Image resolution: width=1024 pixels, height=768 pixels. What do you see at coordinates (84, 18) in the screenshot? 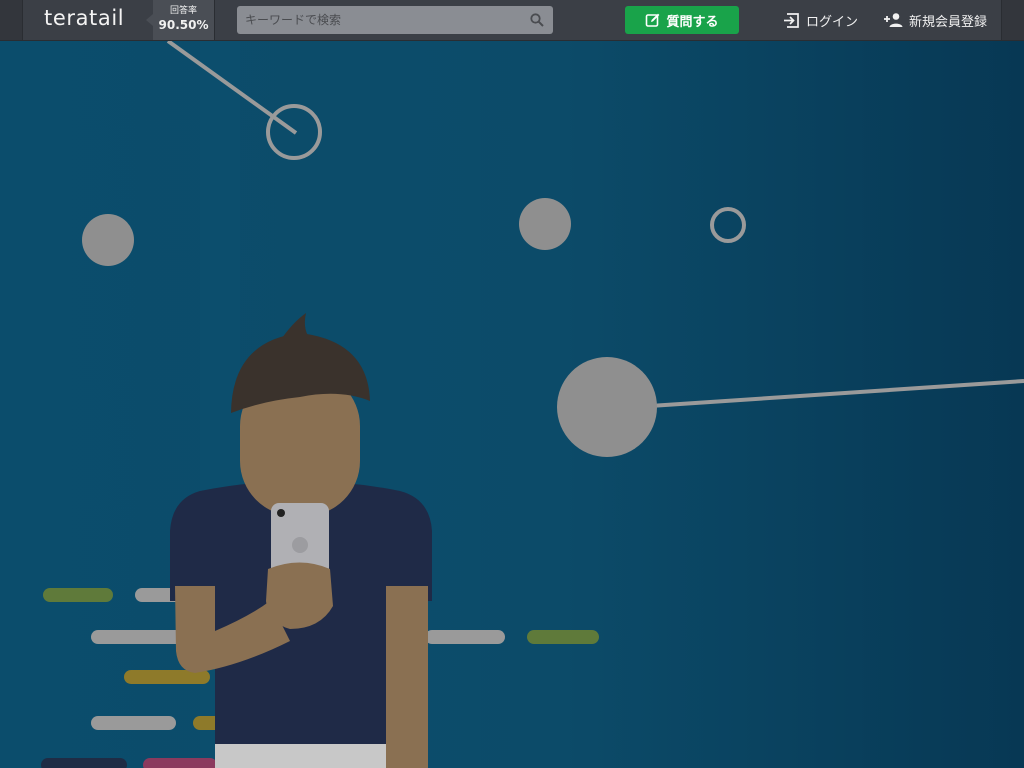
I see `site-logo: teratail` at bounding box center [84, 18].